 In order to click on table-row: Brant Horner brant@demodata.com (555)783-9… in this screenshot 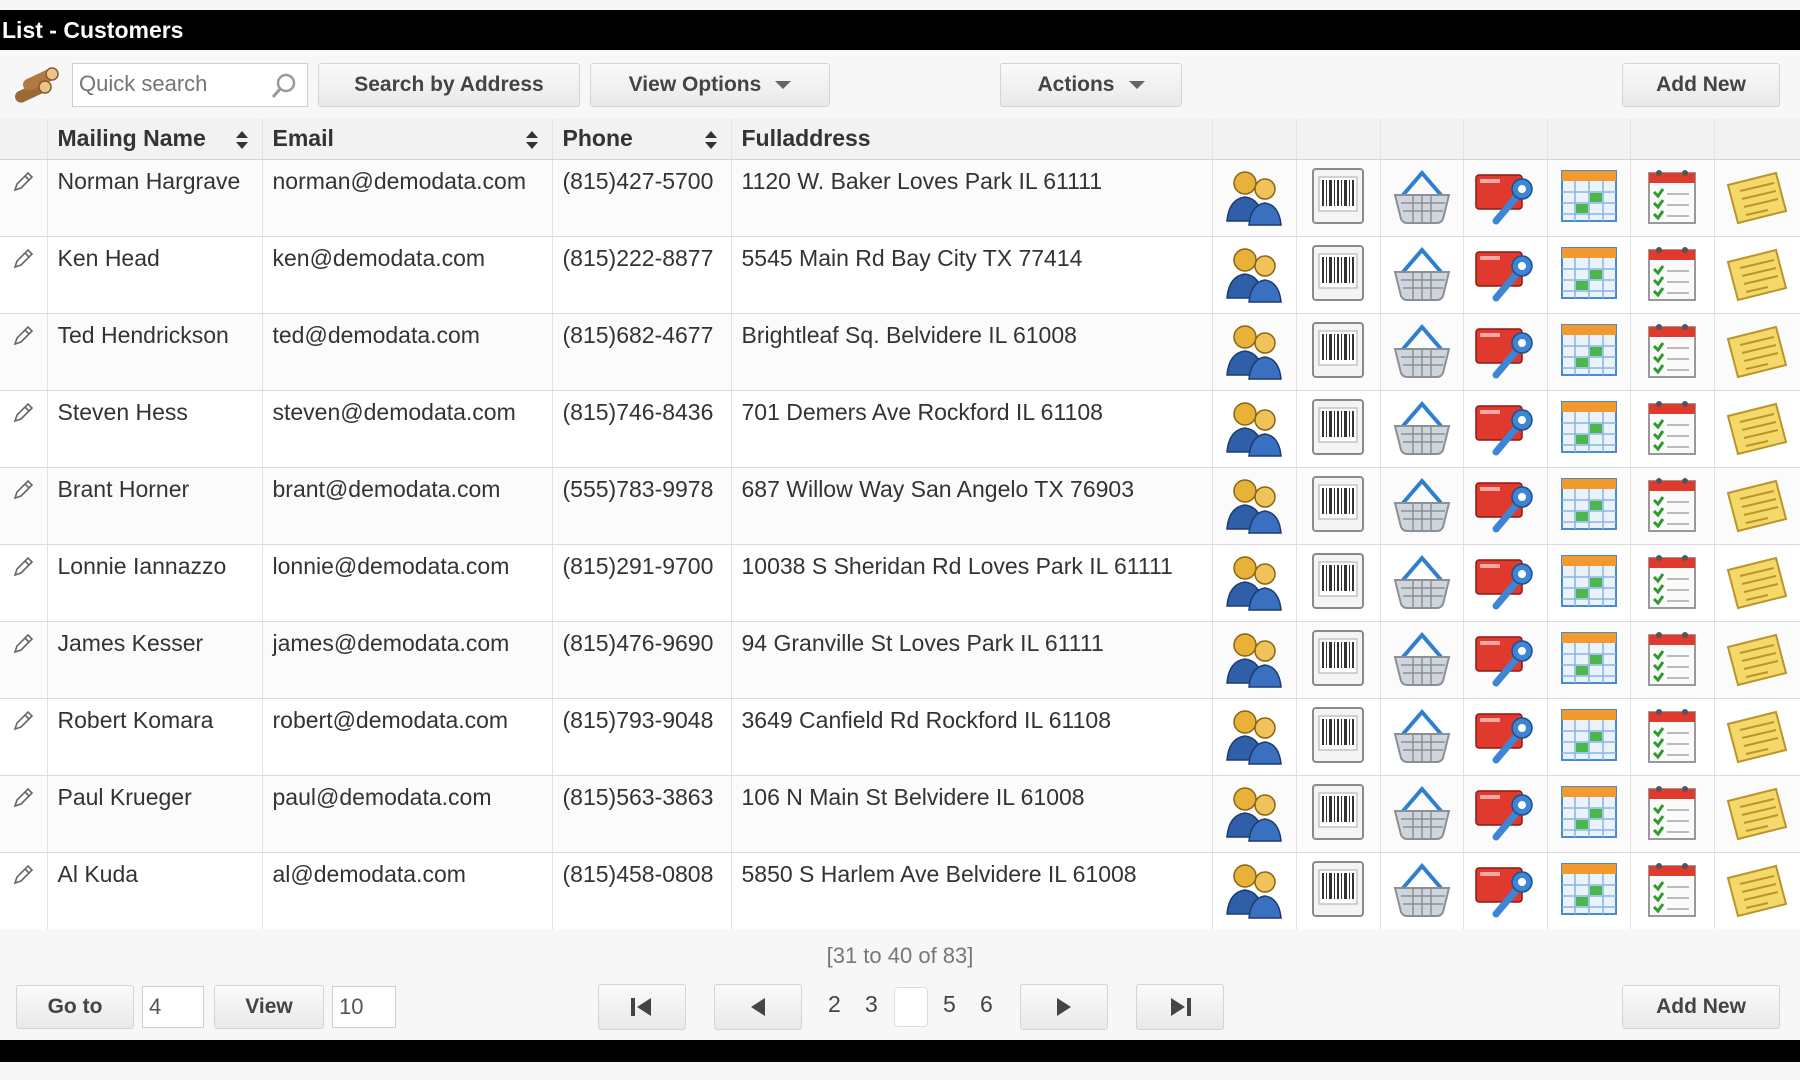, I will do `click(900, 506)`.